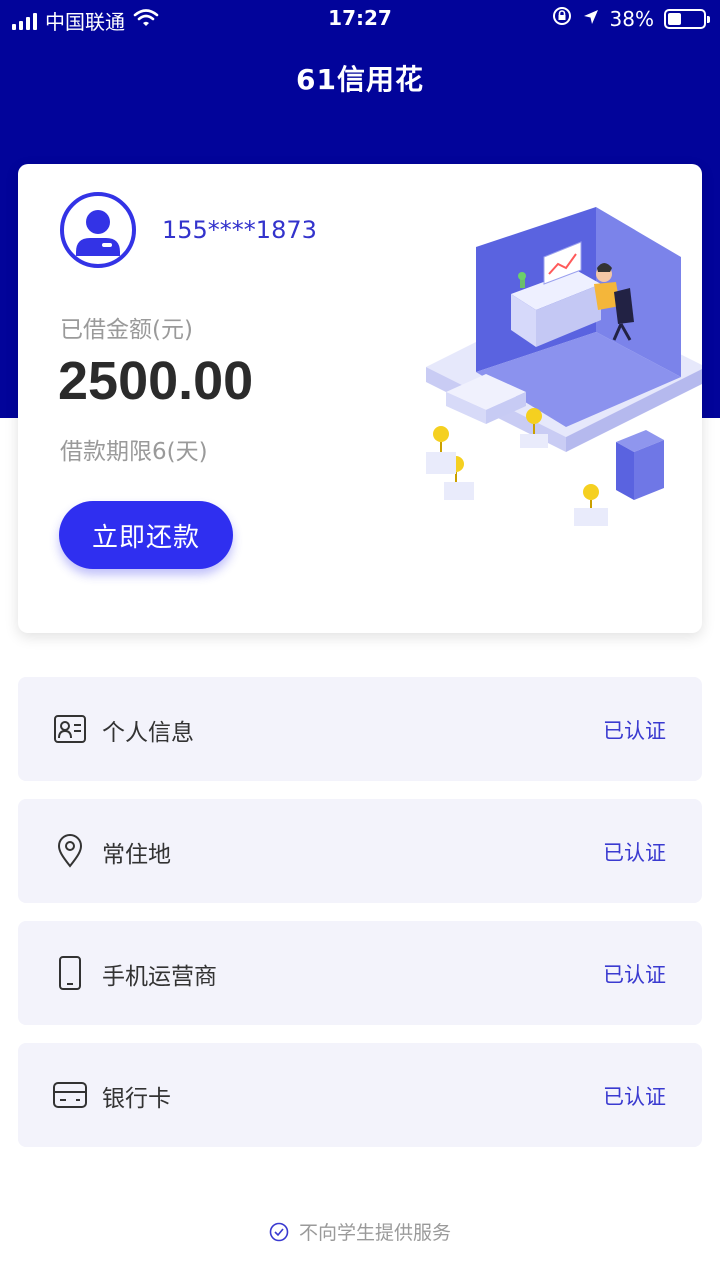  Describe the element at coordinates (360, 1095) in the screenshot. I see `list-item-bank-card: 银行卡 已认证` at that location.